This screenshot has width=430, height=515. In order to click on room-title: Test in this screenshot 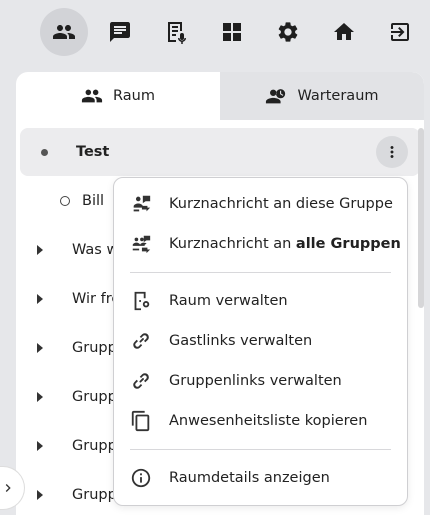, I will do `click(93, 152)`.